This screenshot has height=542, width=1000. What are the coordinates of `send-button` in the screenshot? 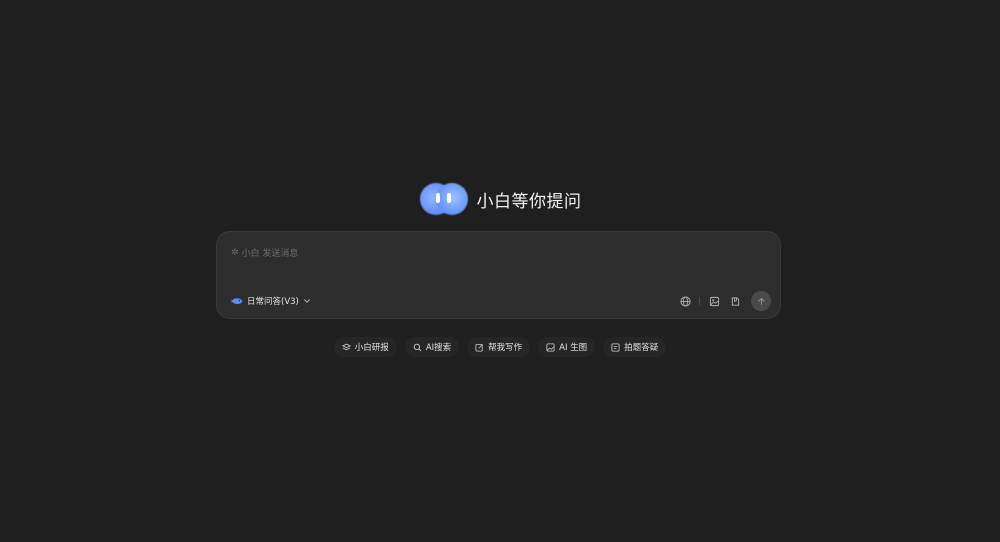 It's located at (761, 301).